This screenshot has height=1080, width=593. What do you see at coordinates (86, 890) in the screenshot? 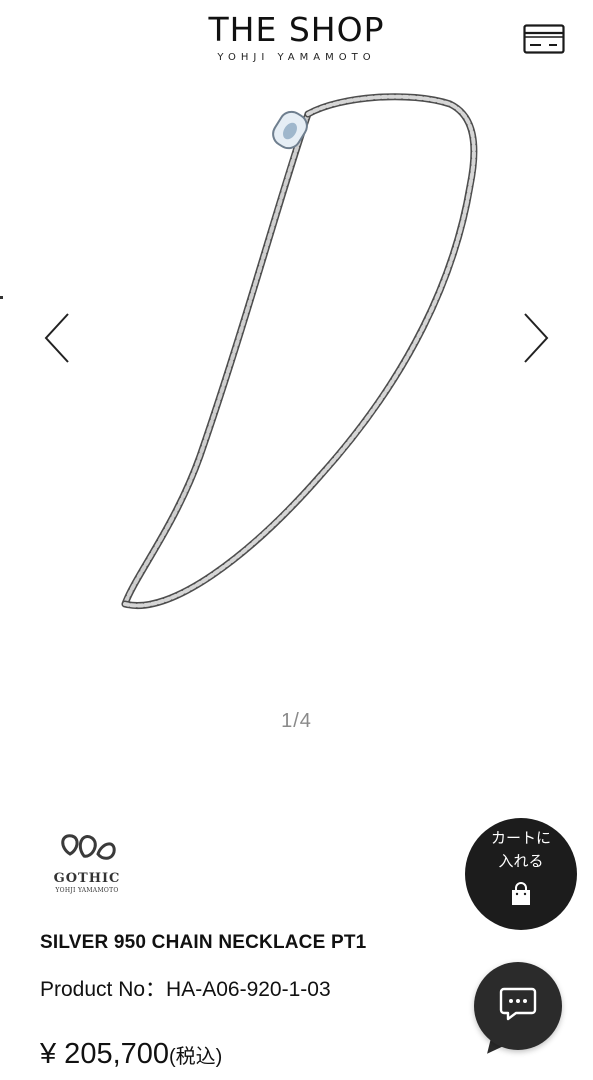
I see `brand-logo-subtext: YOHJI YAMAMOTO` at bounding box center [86, 890].